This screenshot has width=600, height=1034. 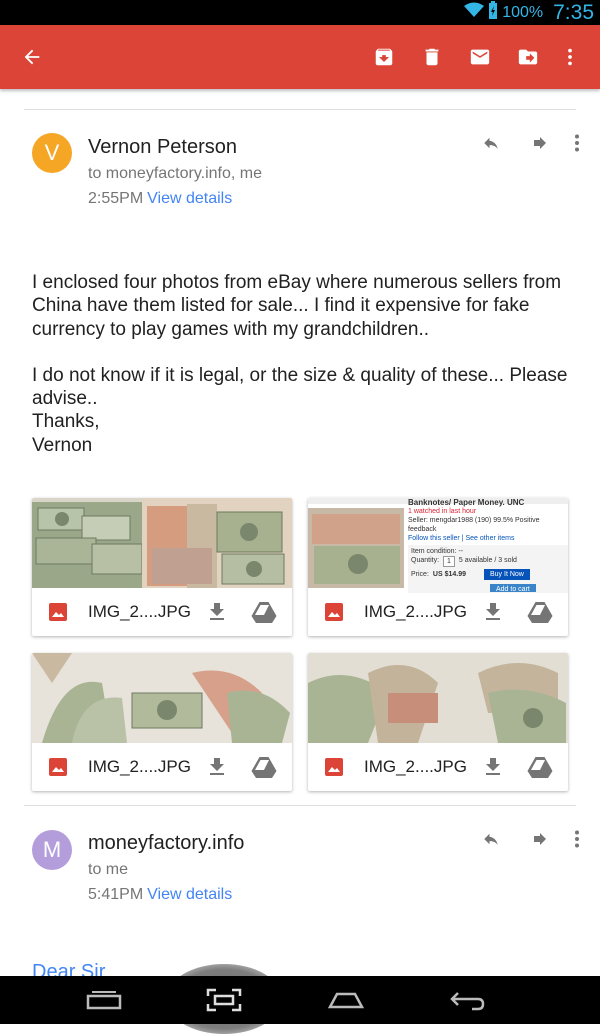 What do you see at coordinates (449, 574) in the screenshot?
I see `listing-price: US $14.99` at bounding box center [449, 574].